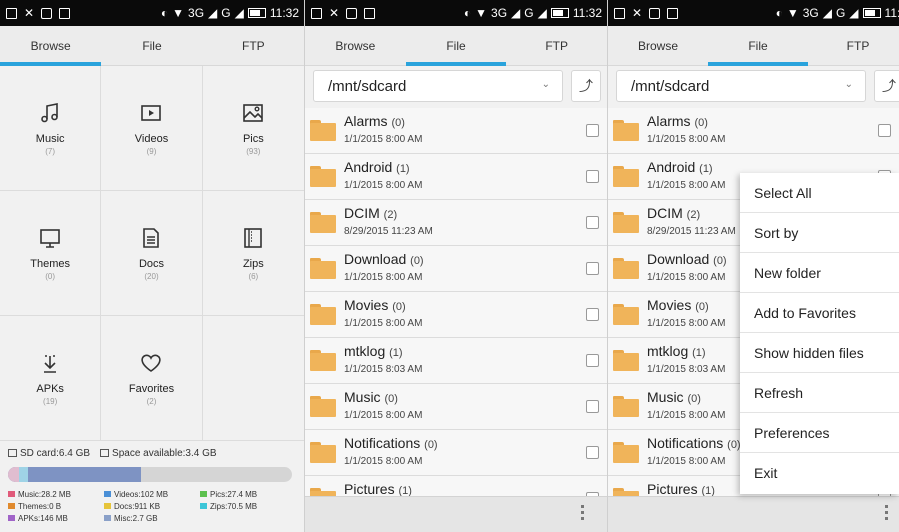 The image size is (899, 532). What do you see at coordinates (819, 193) in the screenshot?
I see `menu-item-select-all: Select All` at bounding box center [819, 193].